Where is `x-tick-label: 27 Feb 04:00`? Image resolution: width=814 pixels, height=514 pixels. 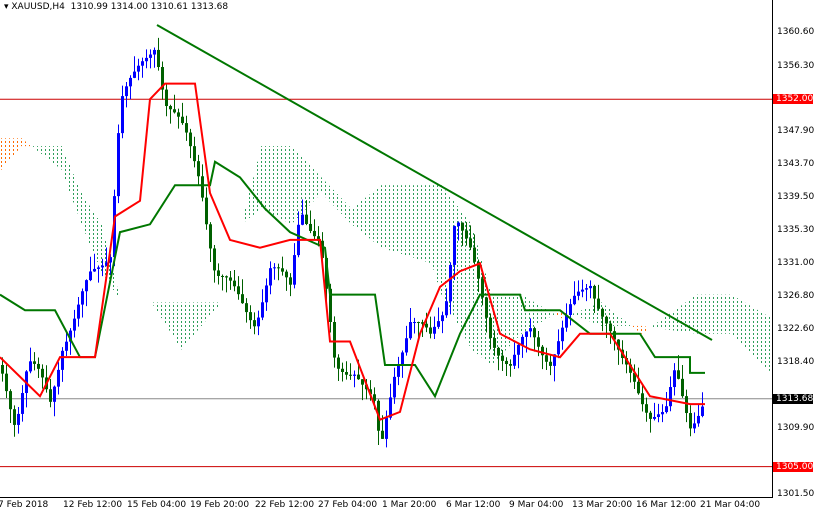
x-tick-label: 27 Feb 04:00 is located at coordinates (348, 505).